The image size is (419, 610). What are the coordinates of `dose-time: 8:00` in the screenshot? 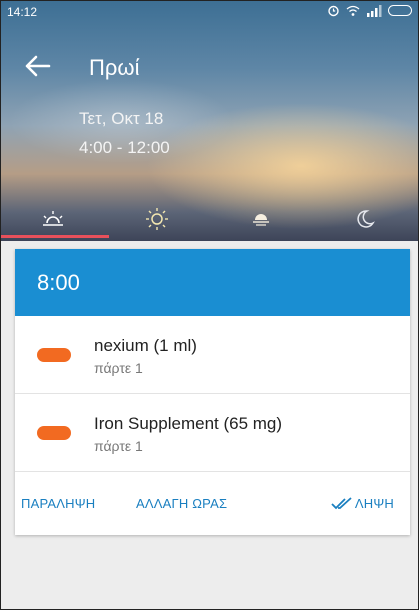 It's located at (58, 282).